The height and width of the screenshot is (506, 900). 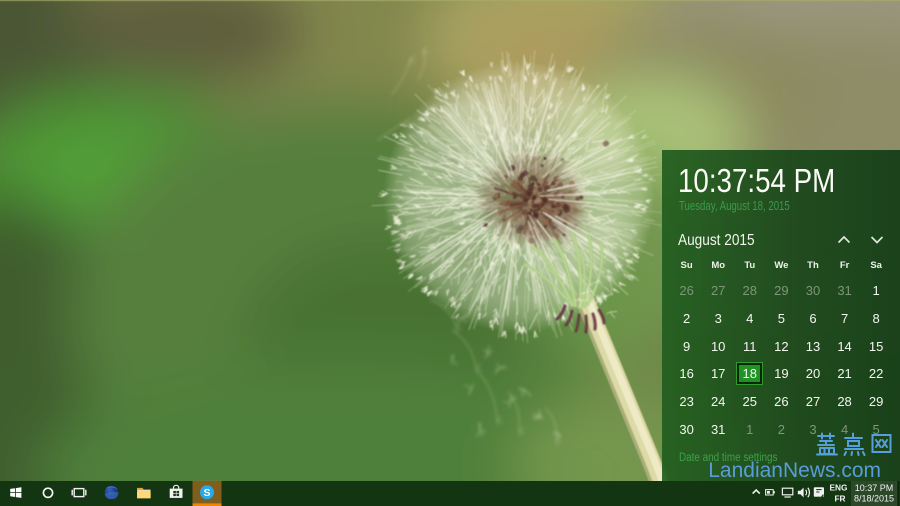 I want to click on svg-text: S, so click(x=206, y=493).